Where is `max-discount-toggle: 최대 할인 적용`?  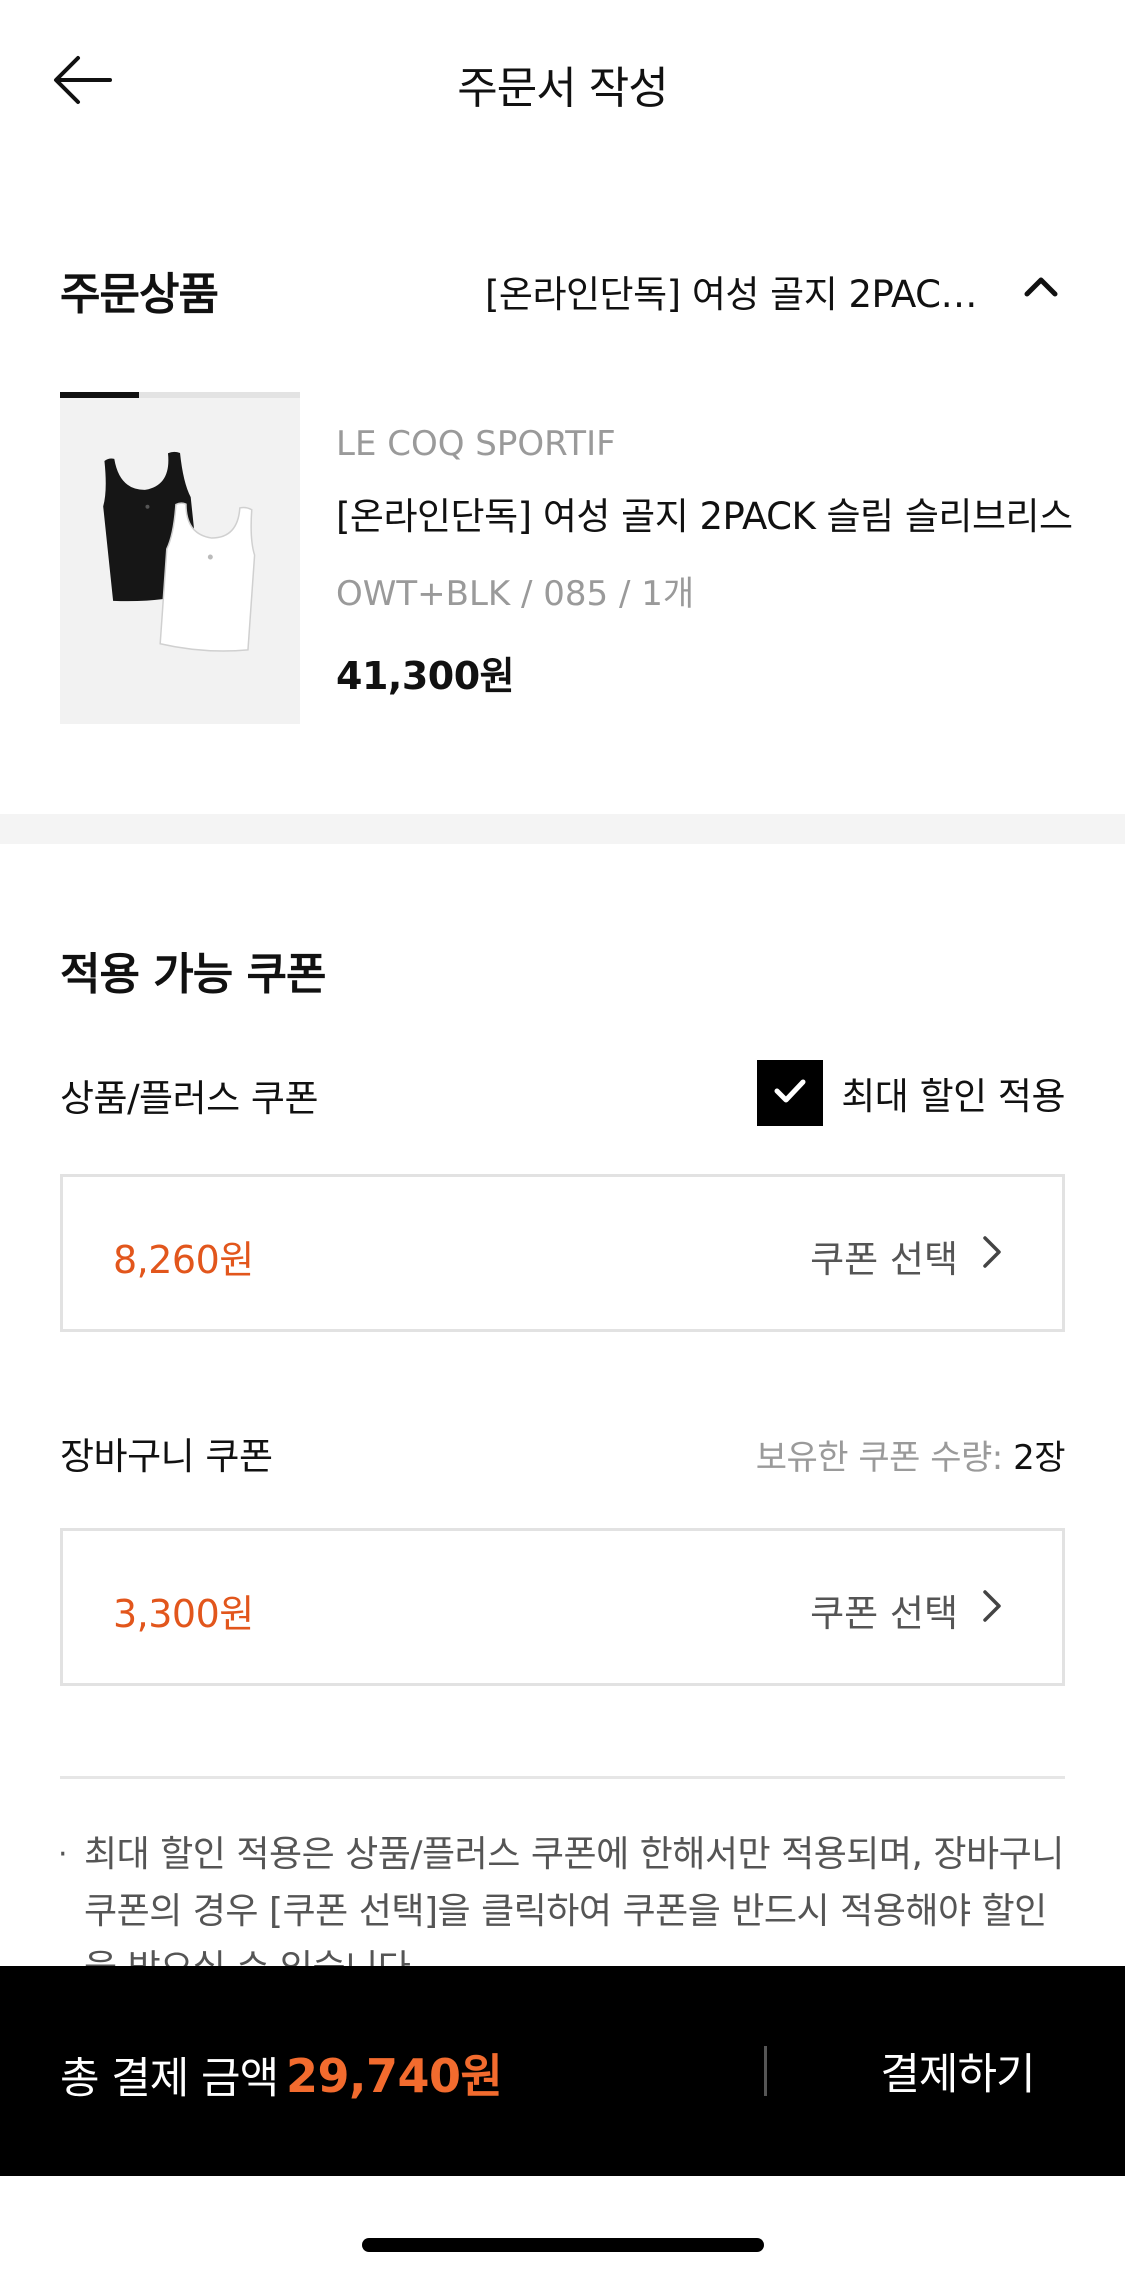 max-discount-toggle: 최대 할인 적용 is located at coordinates (911, 1093).